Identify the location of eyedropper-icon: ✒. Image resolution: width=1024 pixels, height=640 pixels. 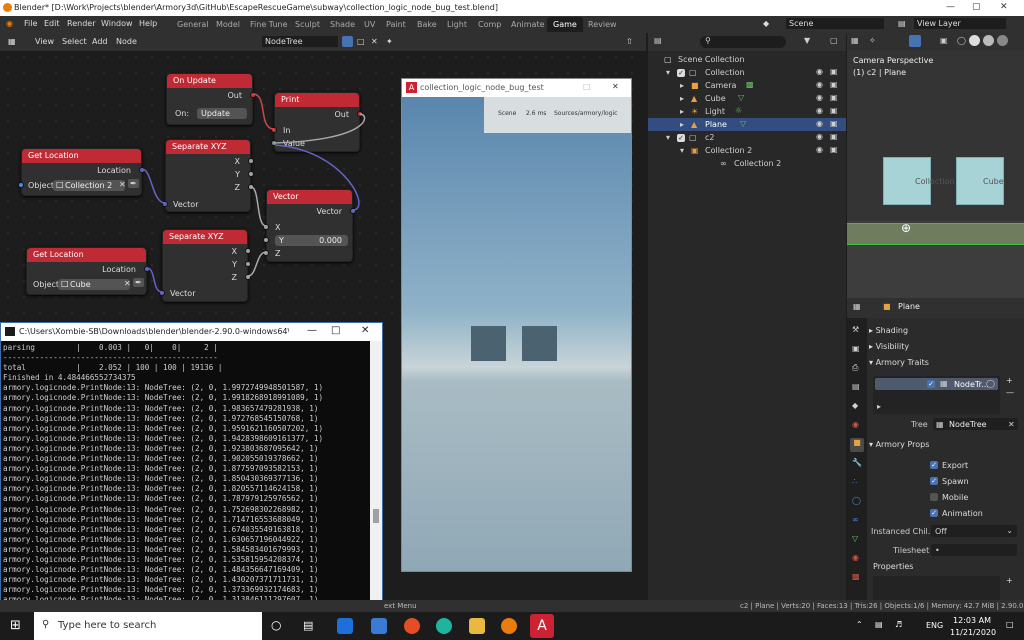
(133, 183).